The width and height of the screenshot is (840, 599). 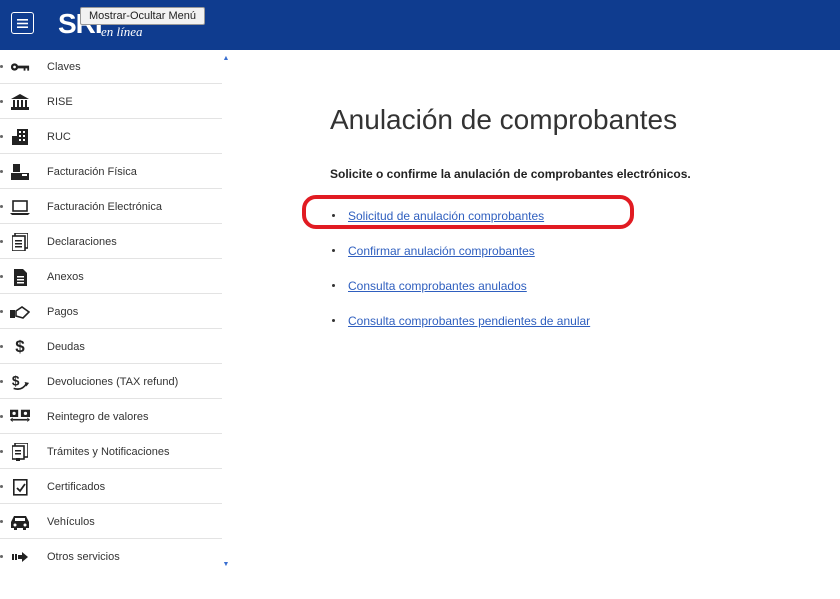 I want to click on sidebar-item-declaraciones: Declaraciones, so click(x=111, y=242).